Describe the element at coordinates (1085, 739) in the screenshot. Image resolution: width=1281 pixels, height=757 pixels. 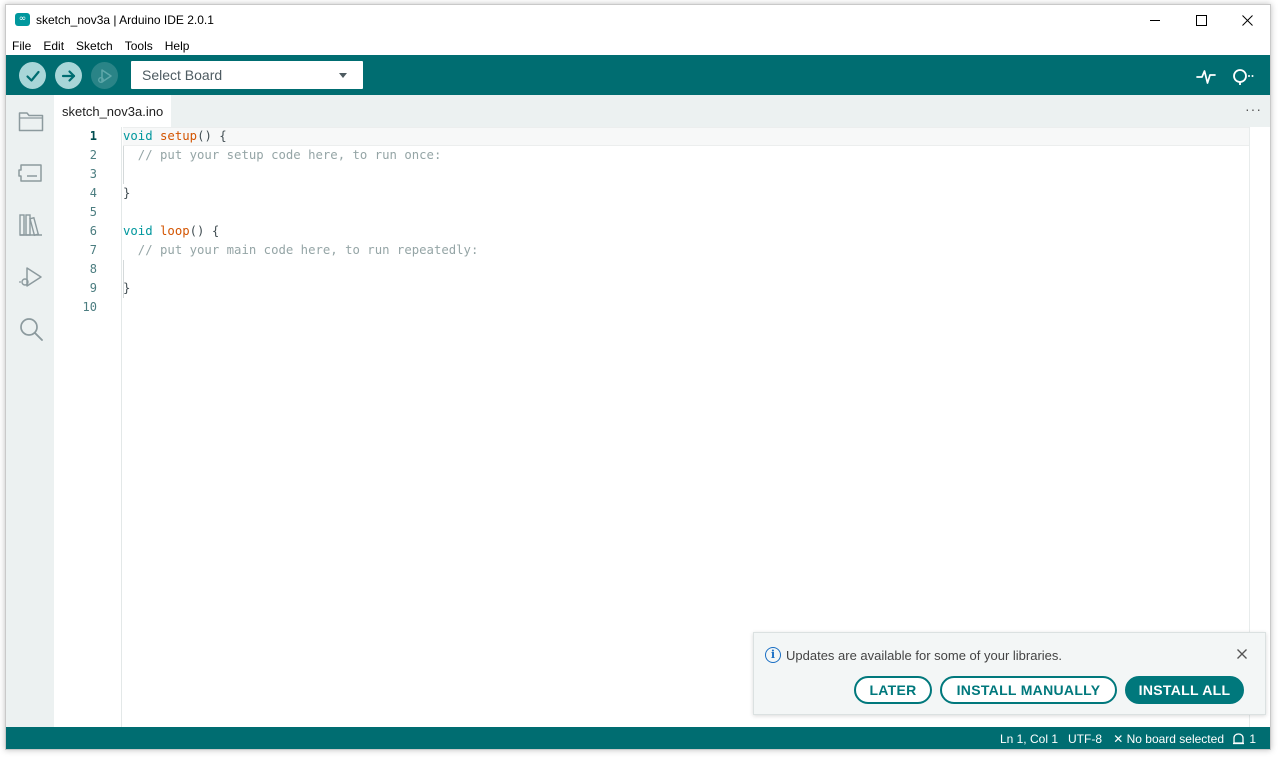
I see `file-encoding: UTF-8` at that location.